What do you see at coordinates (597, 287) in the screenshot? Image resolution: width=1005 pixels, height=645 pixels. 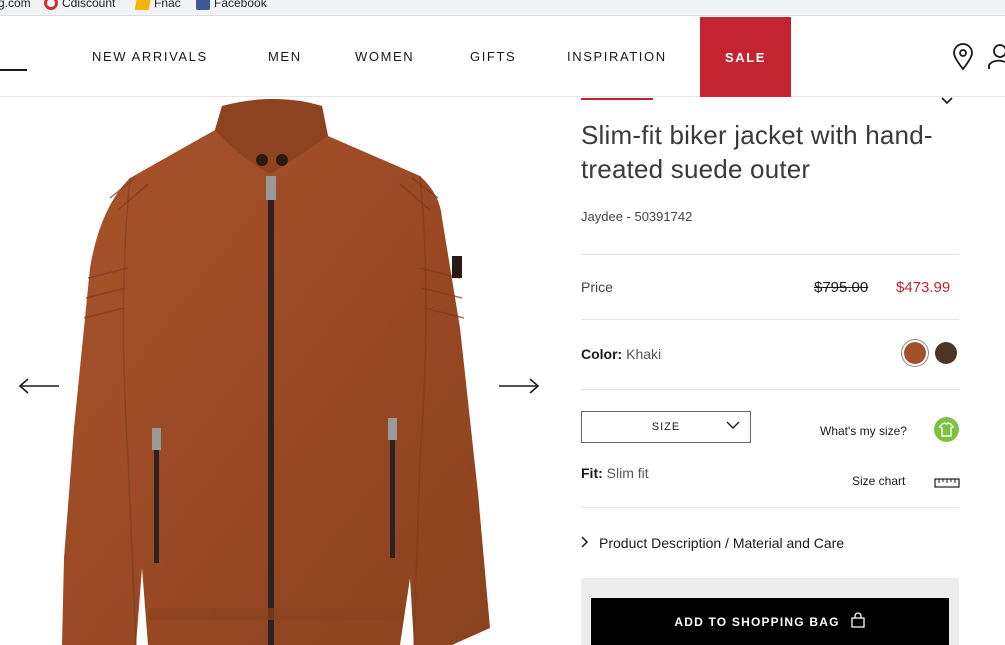 I see `price-label: Price` at bounding box center [597, 287].